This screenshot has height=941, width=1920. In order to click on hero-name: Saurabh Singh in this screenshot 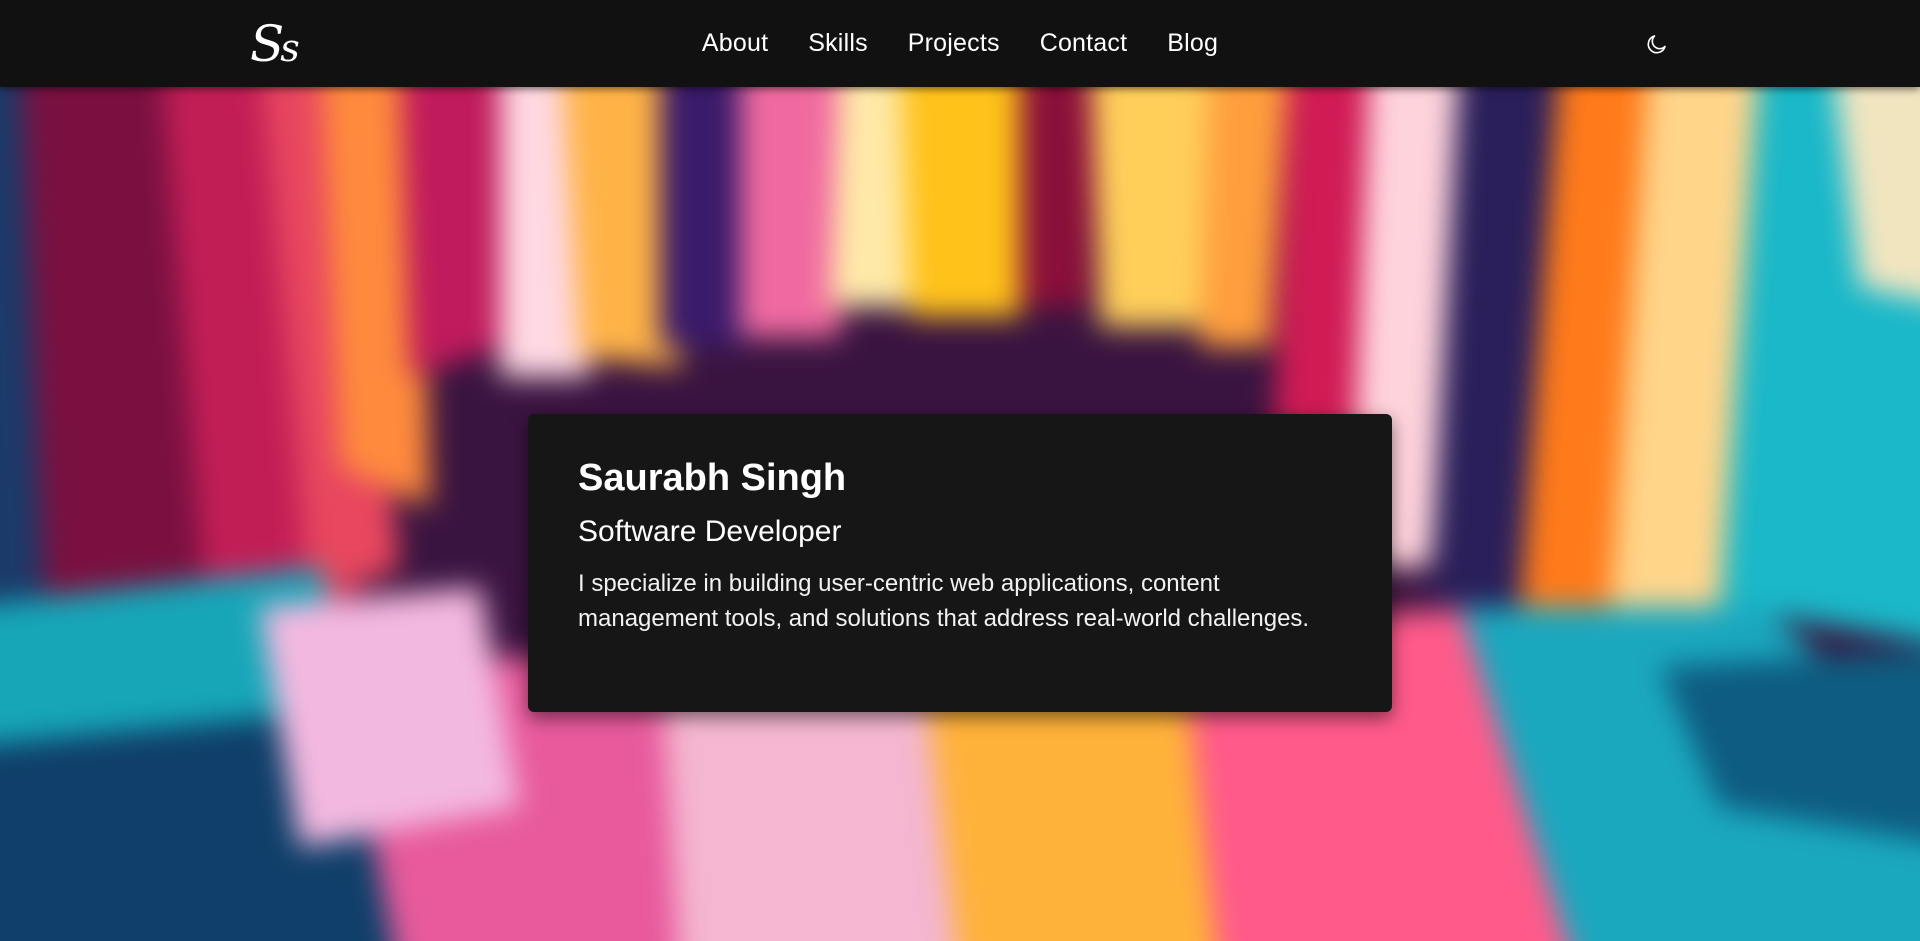, I will do `click(712, 478)`.